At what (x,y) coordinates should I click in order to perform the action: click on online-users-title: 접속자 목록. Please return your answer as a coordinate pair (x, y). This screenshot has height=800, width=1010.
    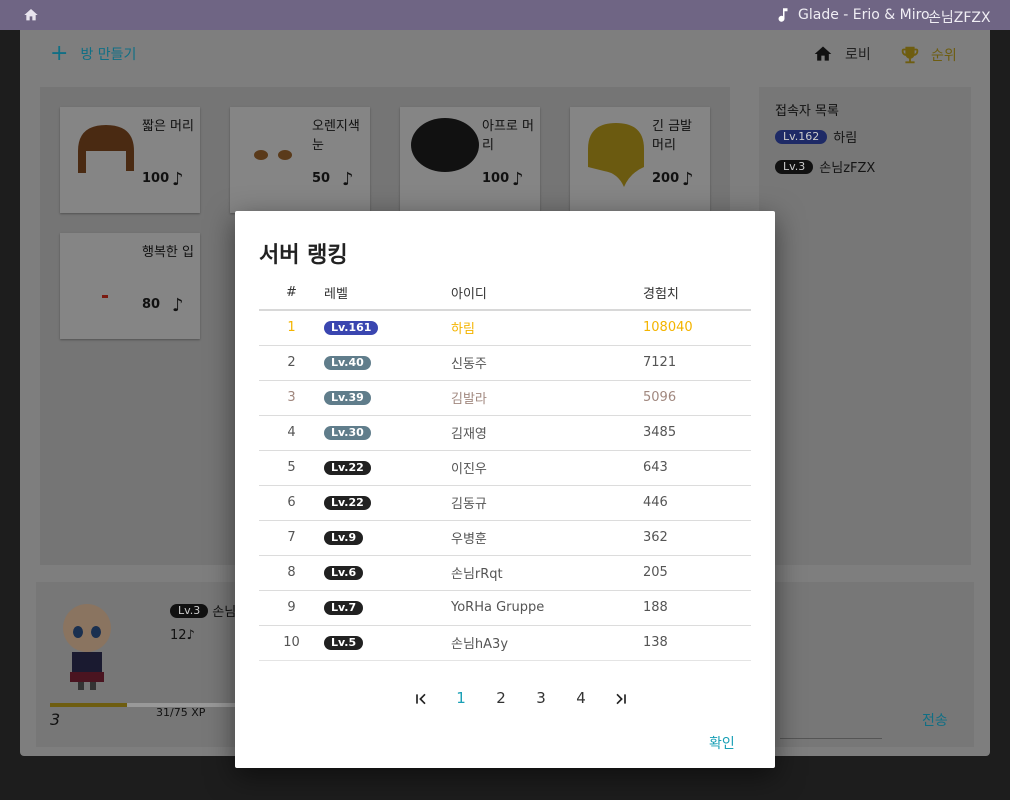
    Looking at the image, I should click on (807, 111).